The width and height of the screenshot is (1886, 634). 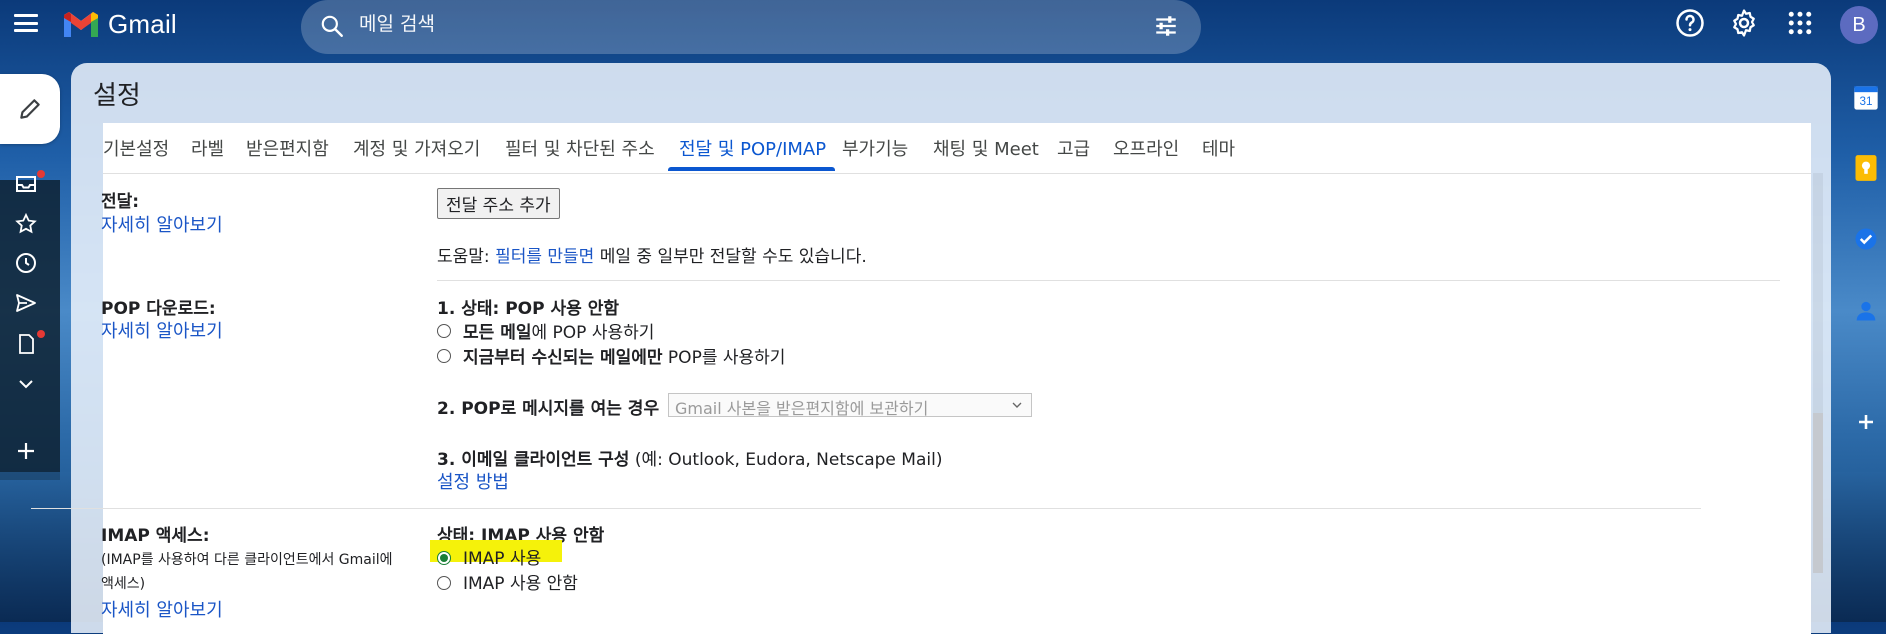 I want to click on search-icon, so click(x=332, y=26).